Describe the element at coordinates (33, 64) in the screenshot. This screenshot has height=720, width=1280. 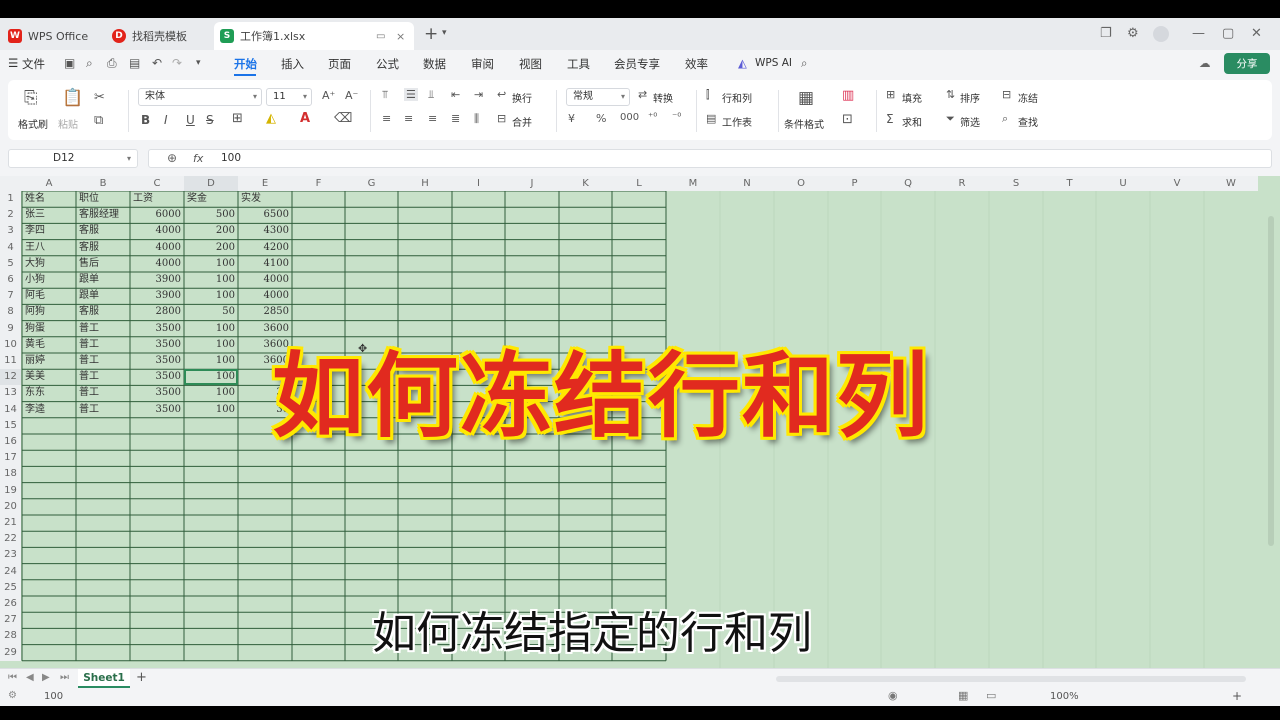
I see `menu-file: 文件` at that location.